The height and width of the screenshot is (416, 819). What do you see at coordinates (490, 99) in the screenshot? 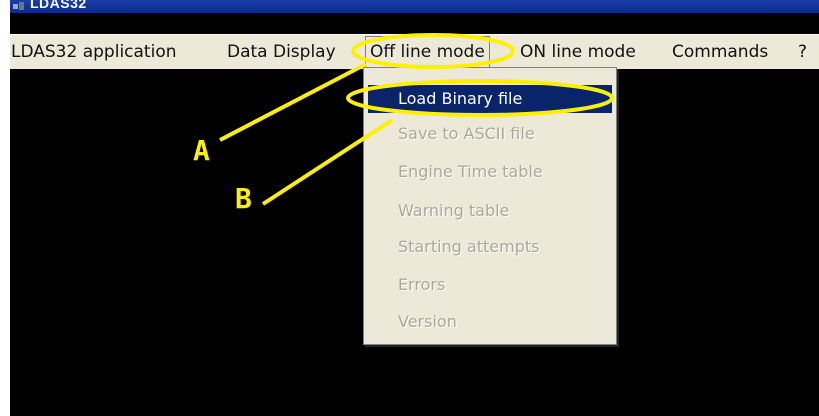
I see `menu-item-load-binary-file: Load Binary file` at bounding box center [490, 99].